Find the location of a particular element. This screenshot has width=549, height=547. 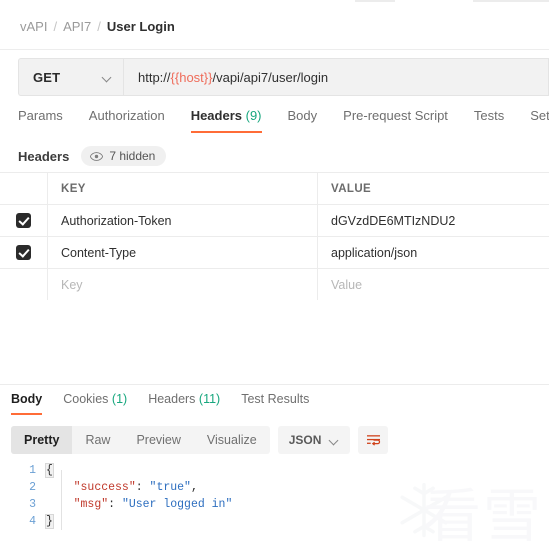

code-content: "msg": "User logged in" is located at coordinates (139, 504).